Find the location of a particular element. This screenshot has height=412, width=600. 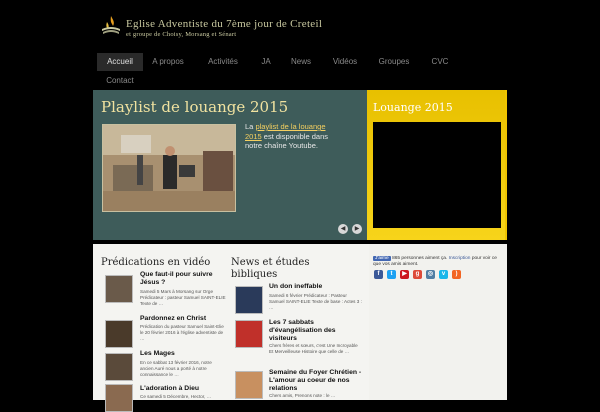

nav-item-videos: Vidéos is located at coordinates (345, 62).